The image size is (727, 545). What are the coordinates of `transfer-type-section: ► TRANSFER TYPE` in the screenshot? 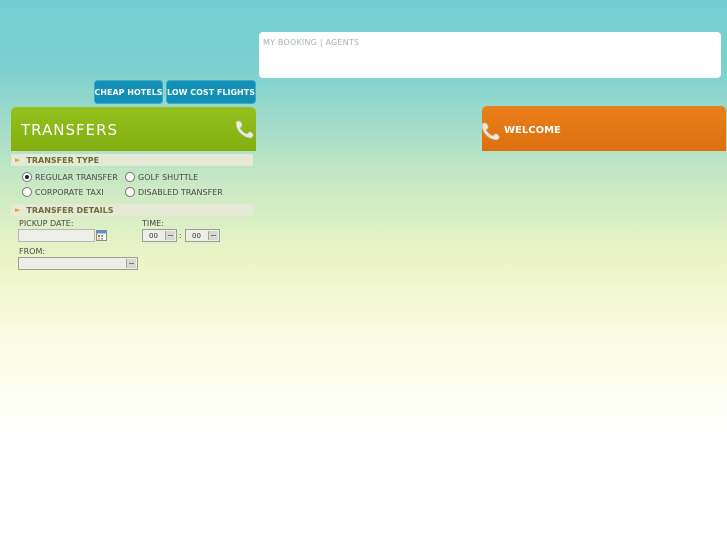 It's located at (132, 160).